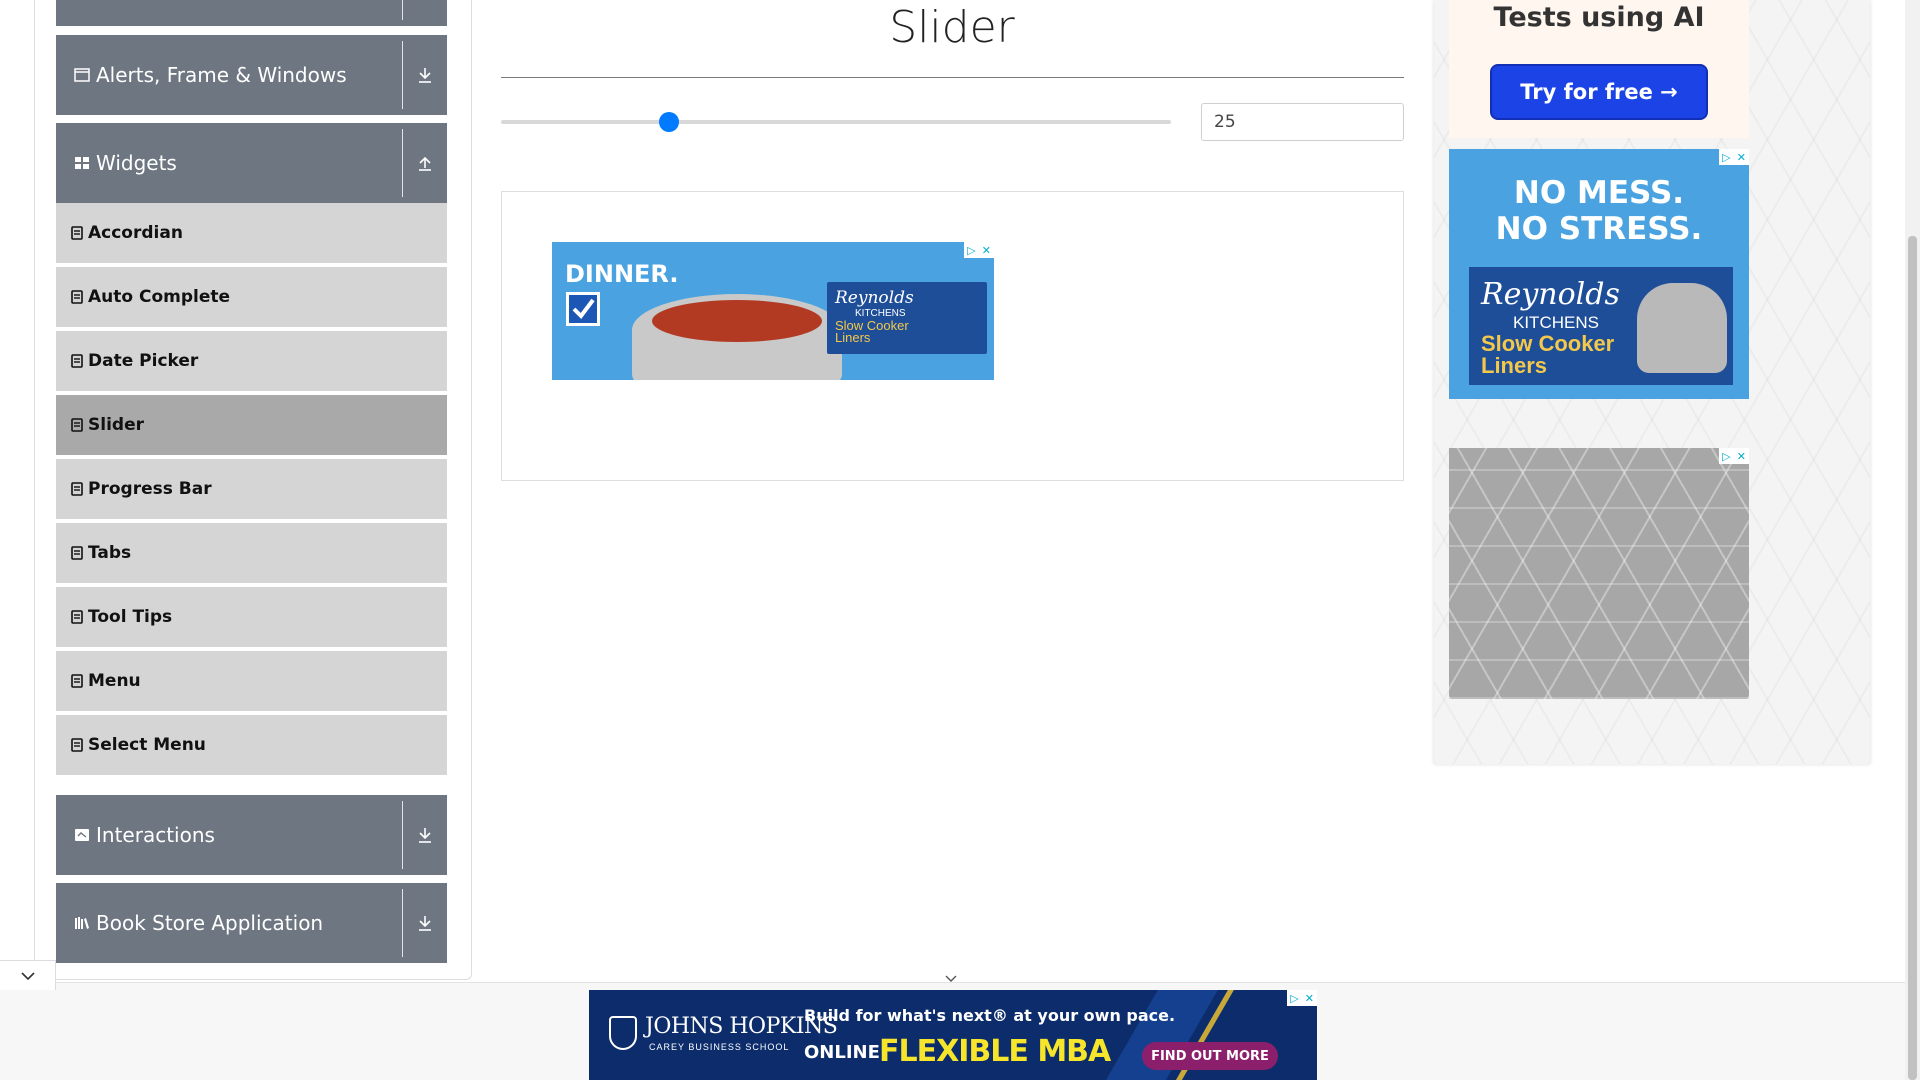 The image size is (1920, 1080). I want to click on sidebar-group-bookstore: Book Store Application, so click(251, 923).